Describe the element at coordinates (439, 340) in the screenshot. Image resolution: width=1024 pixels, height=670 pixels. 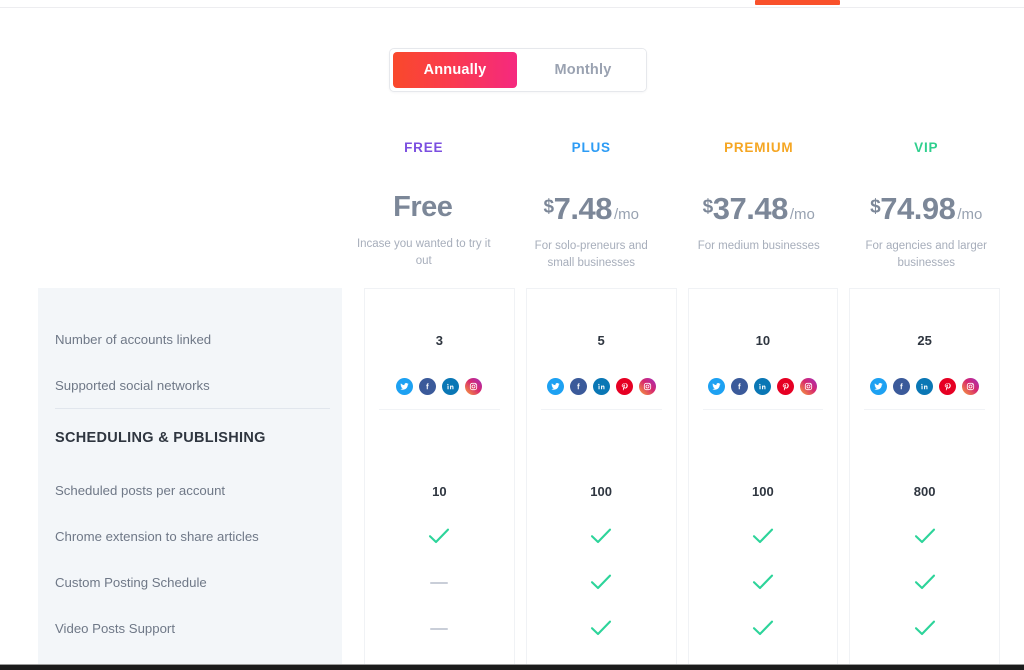
I see `feature-value-cell: 3` at that location.